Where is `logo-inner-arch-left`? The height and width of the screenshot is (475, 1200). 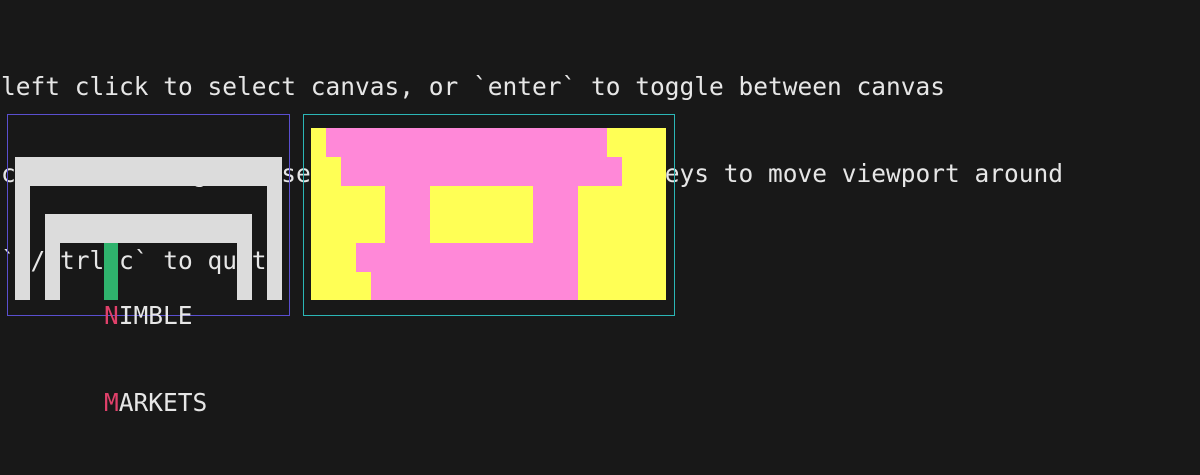
logo-inner-arch-left is located at coordinates (52, 271).